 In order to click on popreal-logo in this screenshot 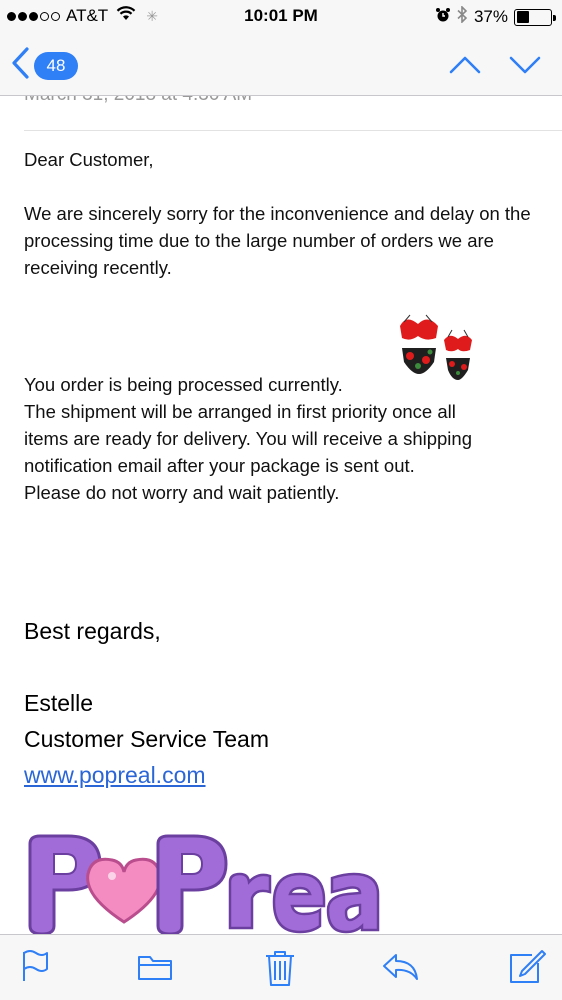, I will do `click(204, 884)`.